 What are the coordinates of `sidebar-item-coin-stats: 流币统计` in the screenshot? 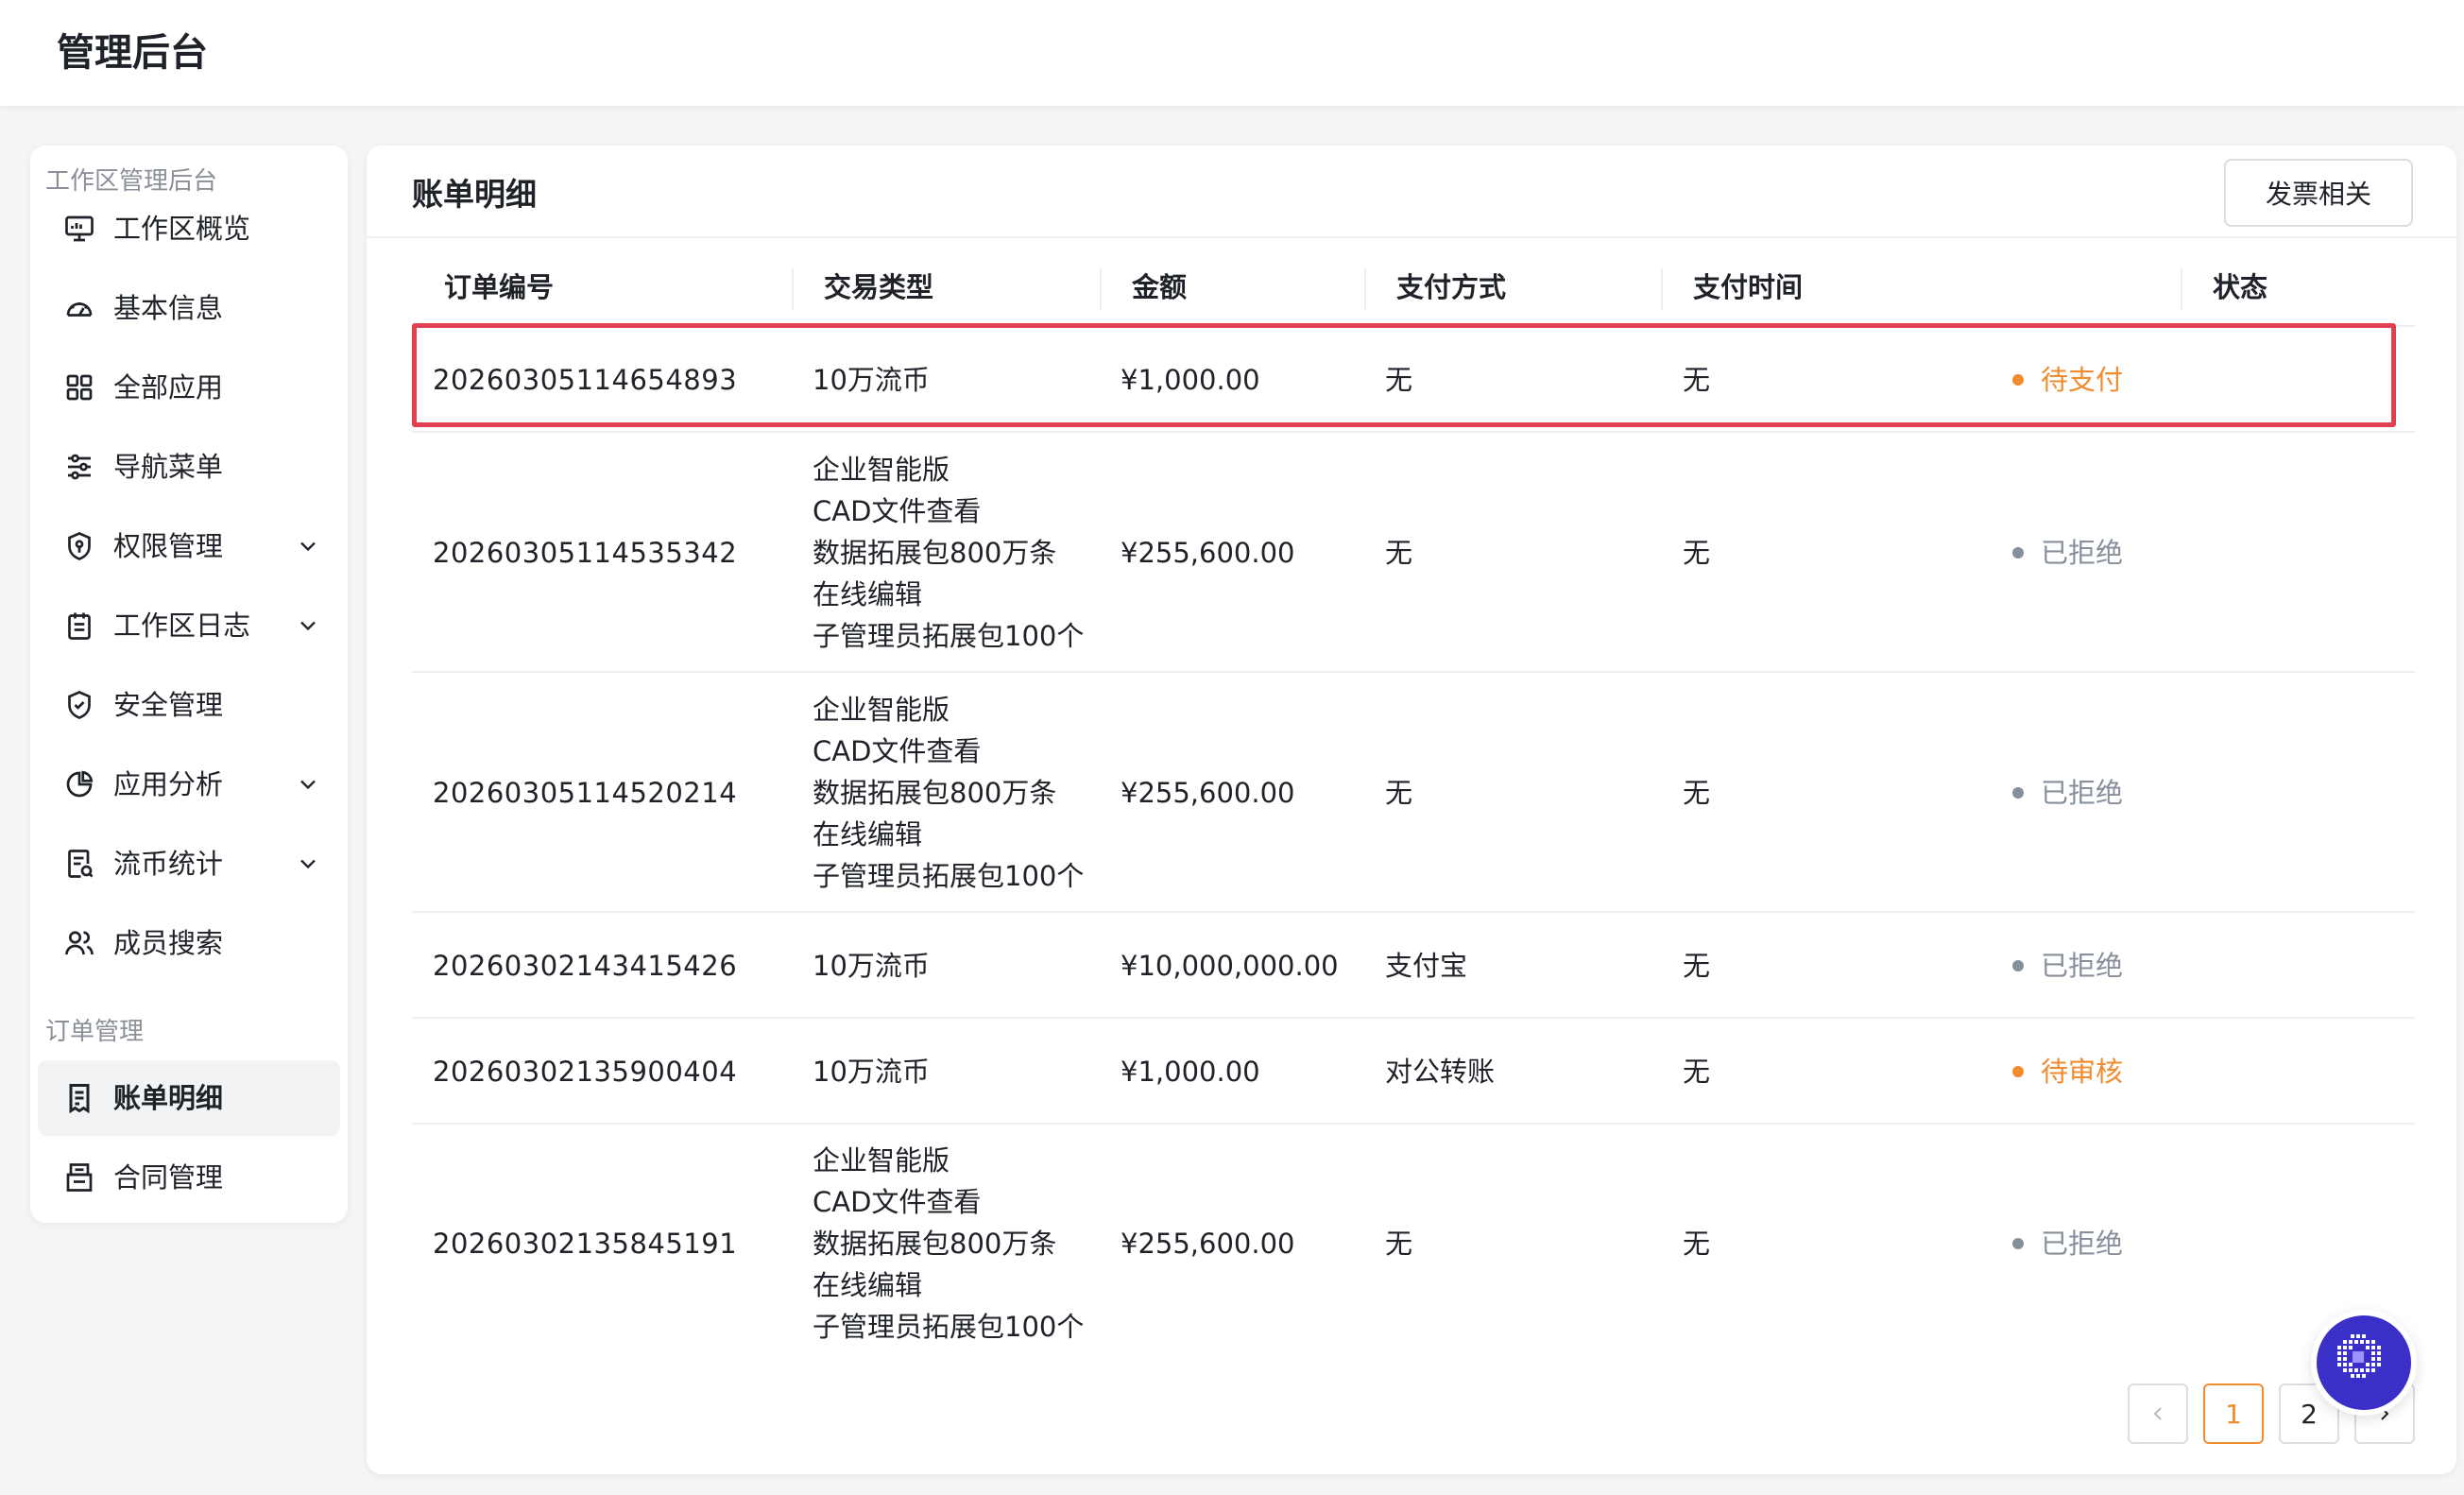 It's located at (189, 864).